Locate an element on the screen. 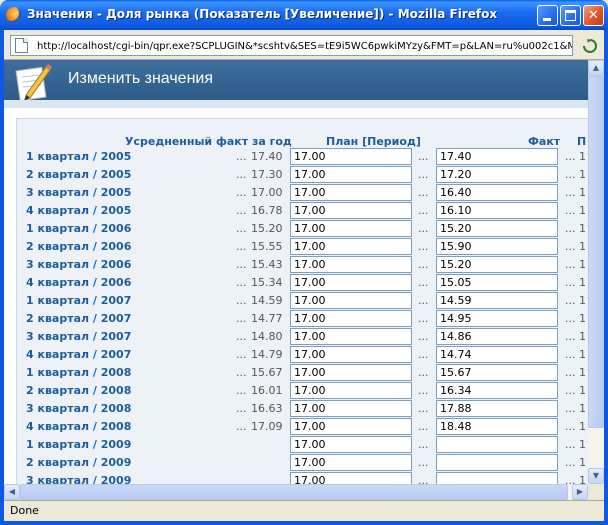  avg-value: 16.63 is located at coordinates (267, 408).